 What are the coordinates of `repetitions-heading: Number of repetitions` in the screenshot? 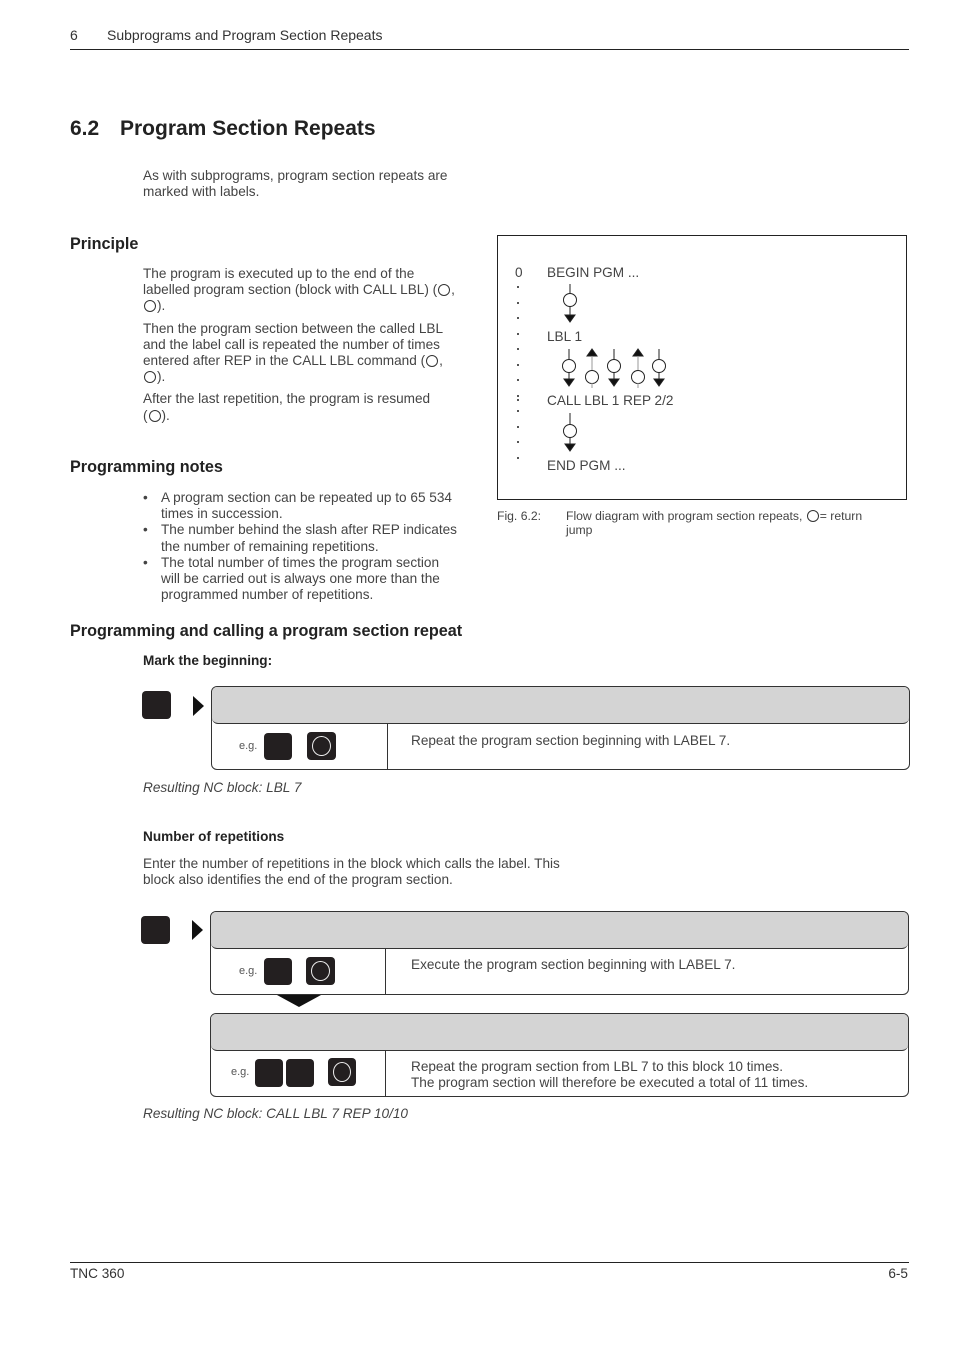 It's located at (214, 836).